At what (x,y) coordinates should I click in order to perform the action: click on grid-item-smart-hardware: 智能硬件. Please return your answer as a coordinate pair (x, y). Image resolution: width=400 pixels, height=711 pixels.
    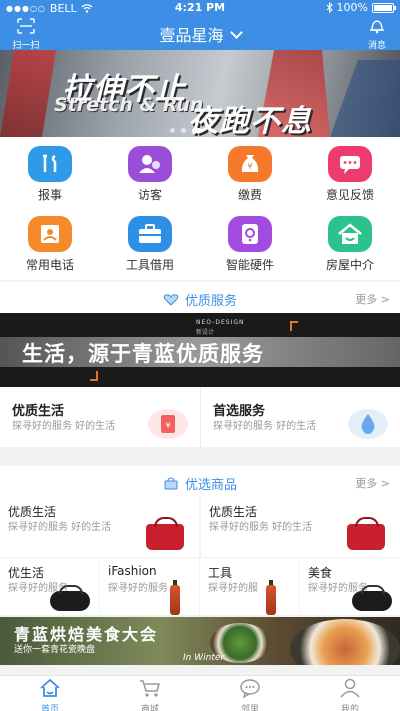
    Looking at the image, I should click on (250, 242).